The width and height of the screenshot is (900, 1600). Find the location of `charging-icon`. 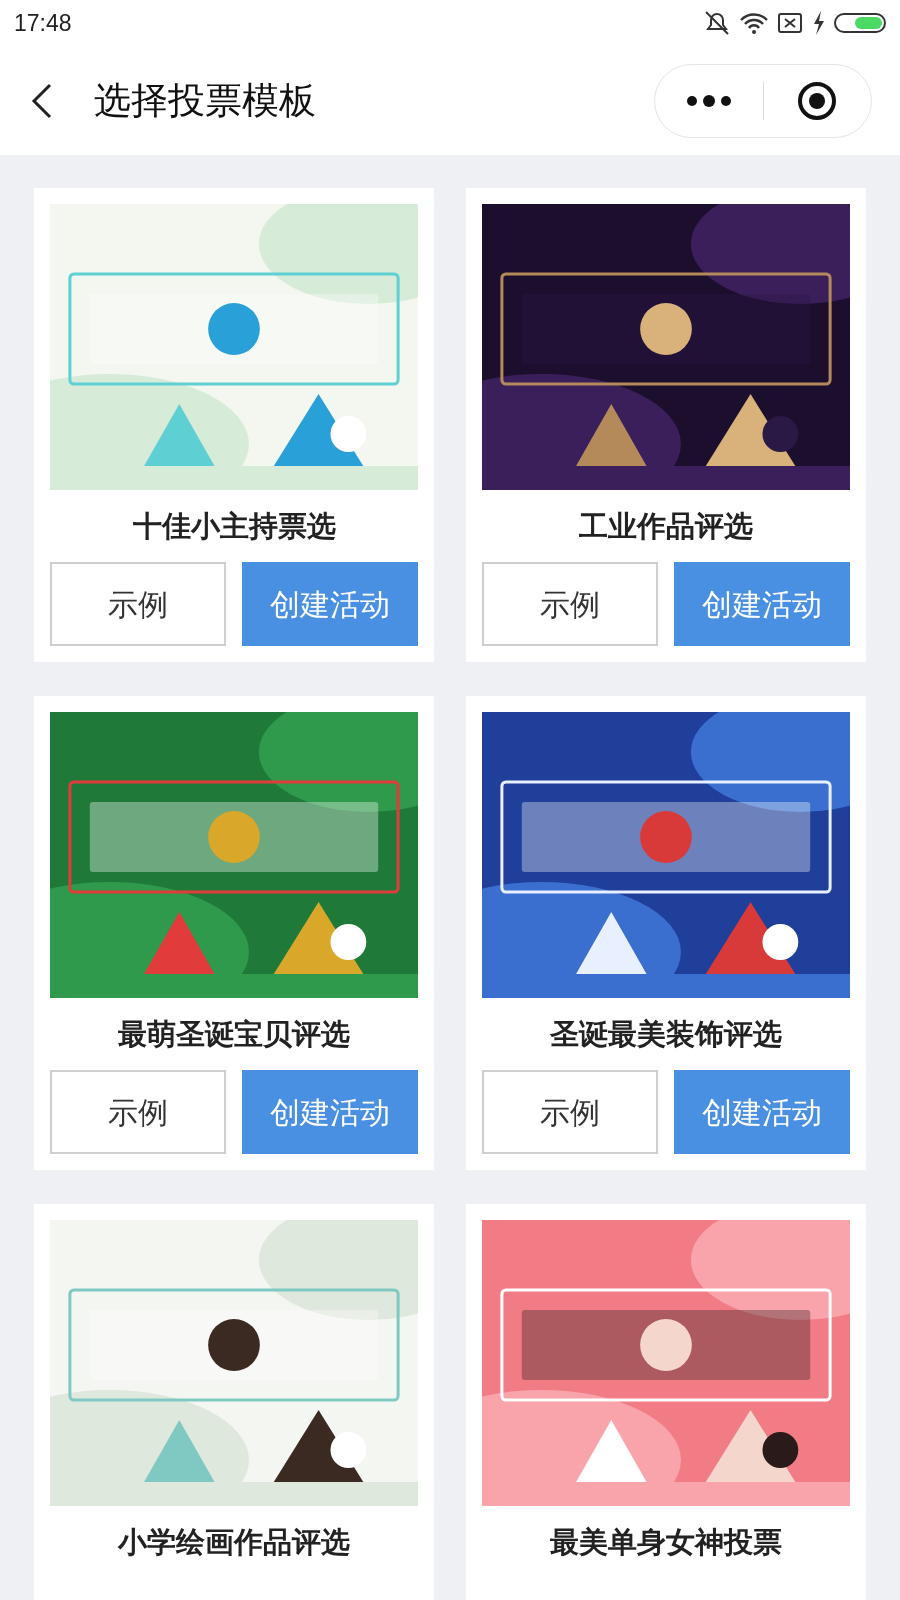

charging-icon is located at coordinates (818, 23).